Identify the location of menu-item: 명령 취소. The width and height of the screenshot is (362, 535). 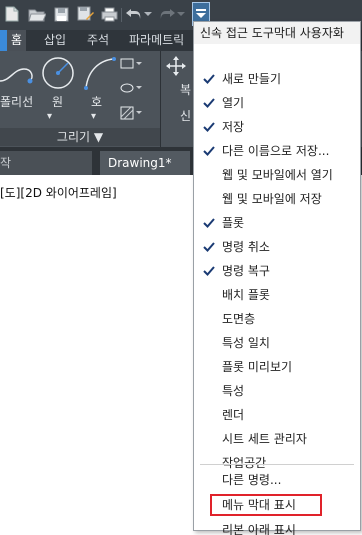
(277, 247).